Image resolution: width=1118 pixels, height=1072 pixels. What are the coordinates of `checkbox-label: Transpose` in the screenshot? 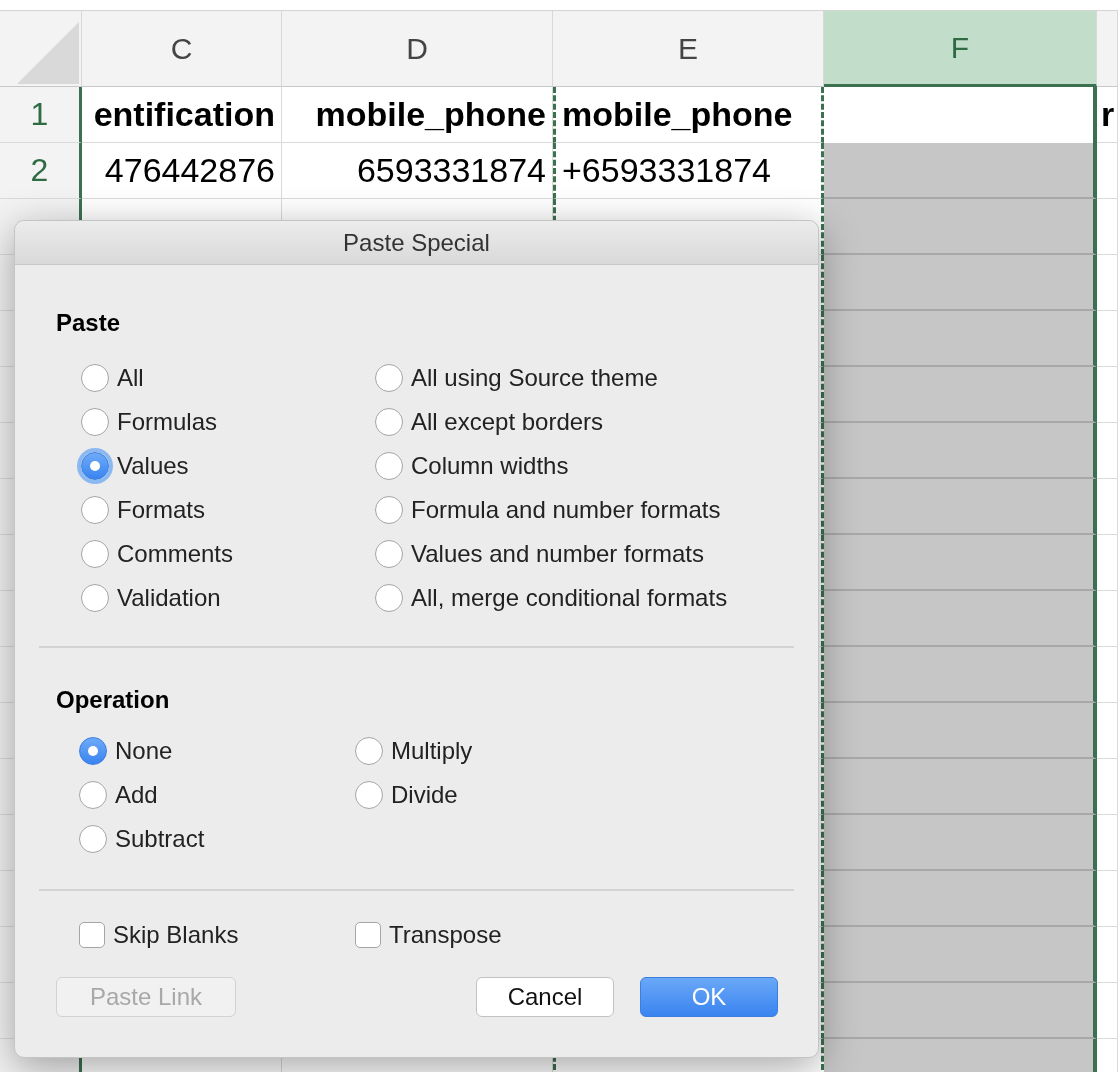 It's located at (445, 935).